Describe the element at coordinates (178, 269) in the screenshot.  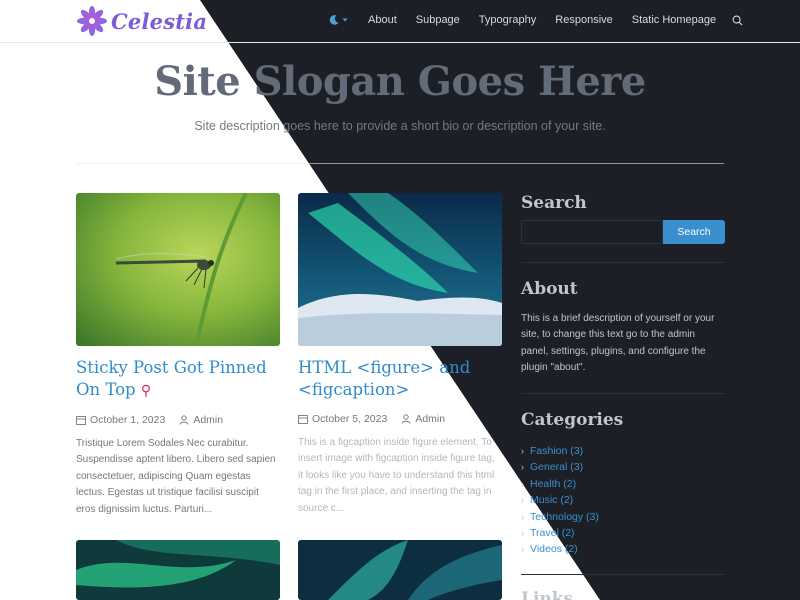
I see `post-thumbnail-dragonfly` at that location.